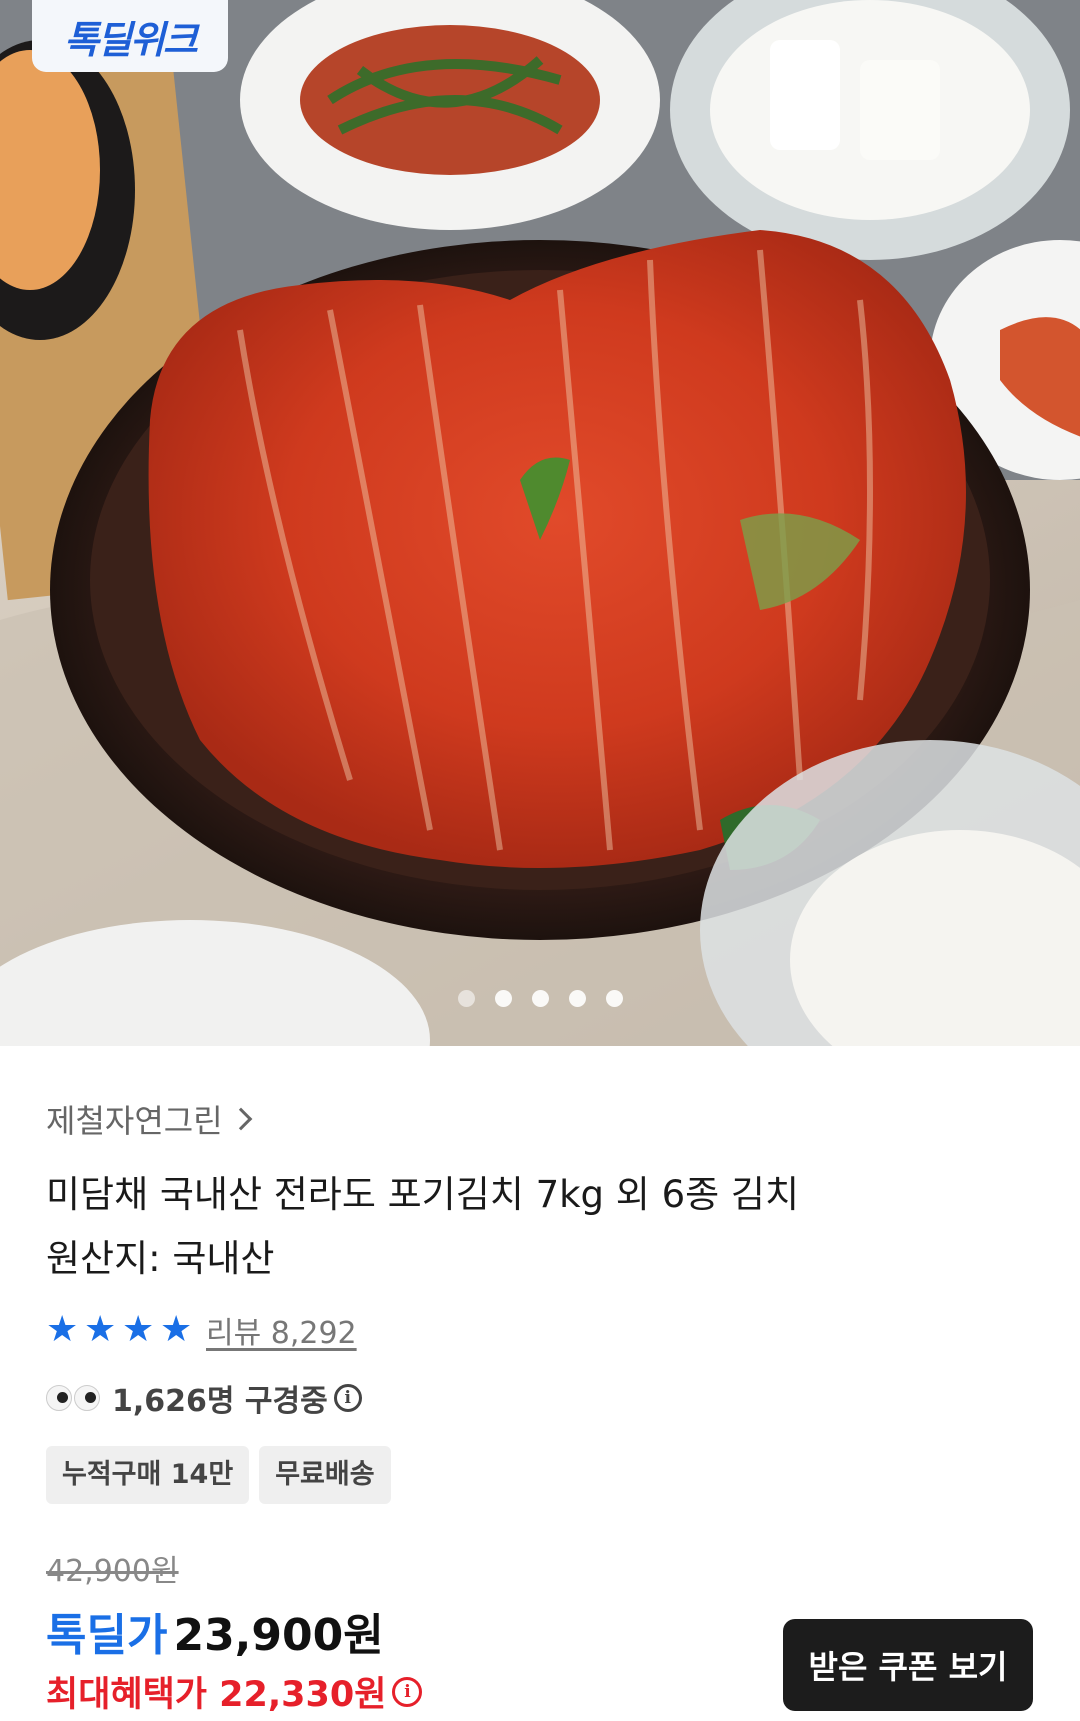  Describe the element at coordinates (160, 1258) in the screenshot. I see `product-origin: 원산지: 국내산` at that location.